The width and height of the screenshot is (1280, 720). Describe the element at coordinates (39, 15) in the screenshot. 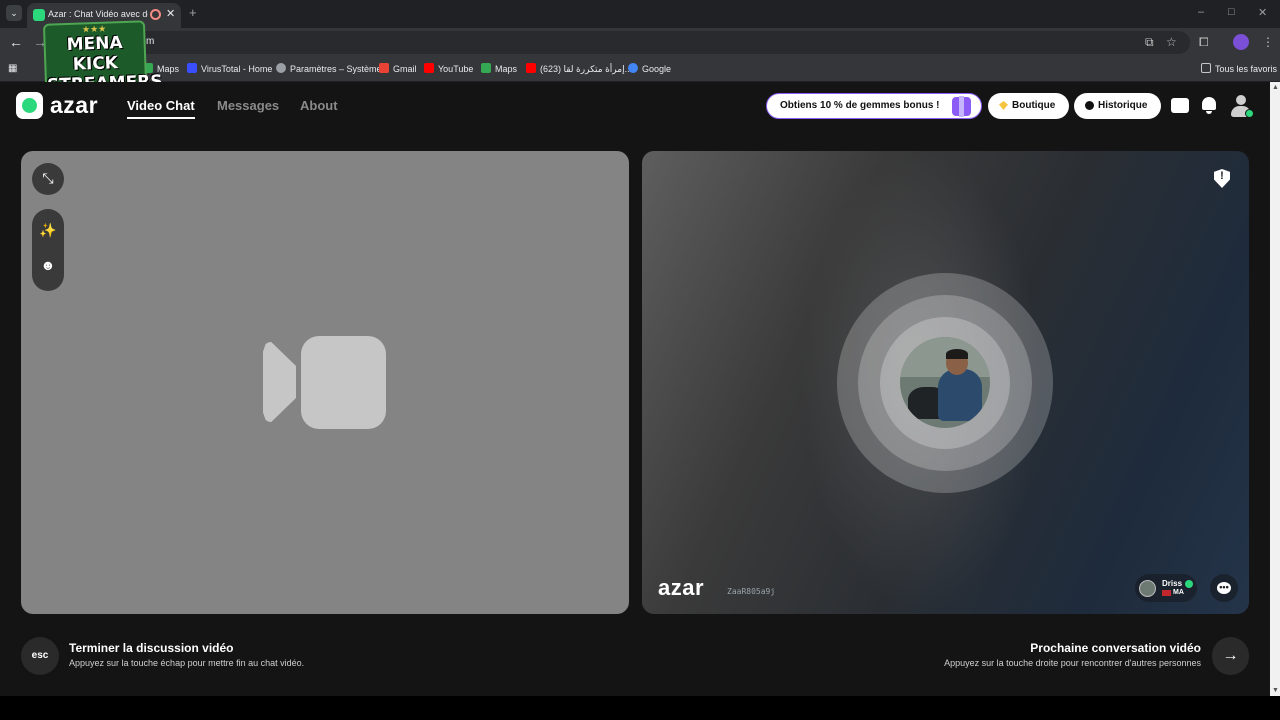

I see `azar-favicon-icon` at that location.